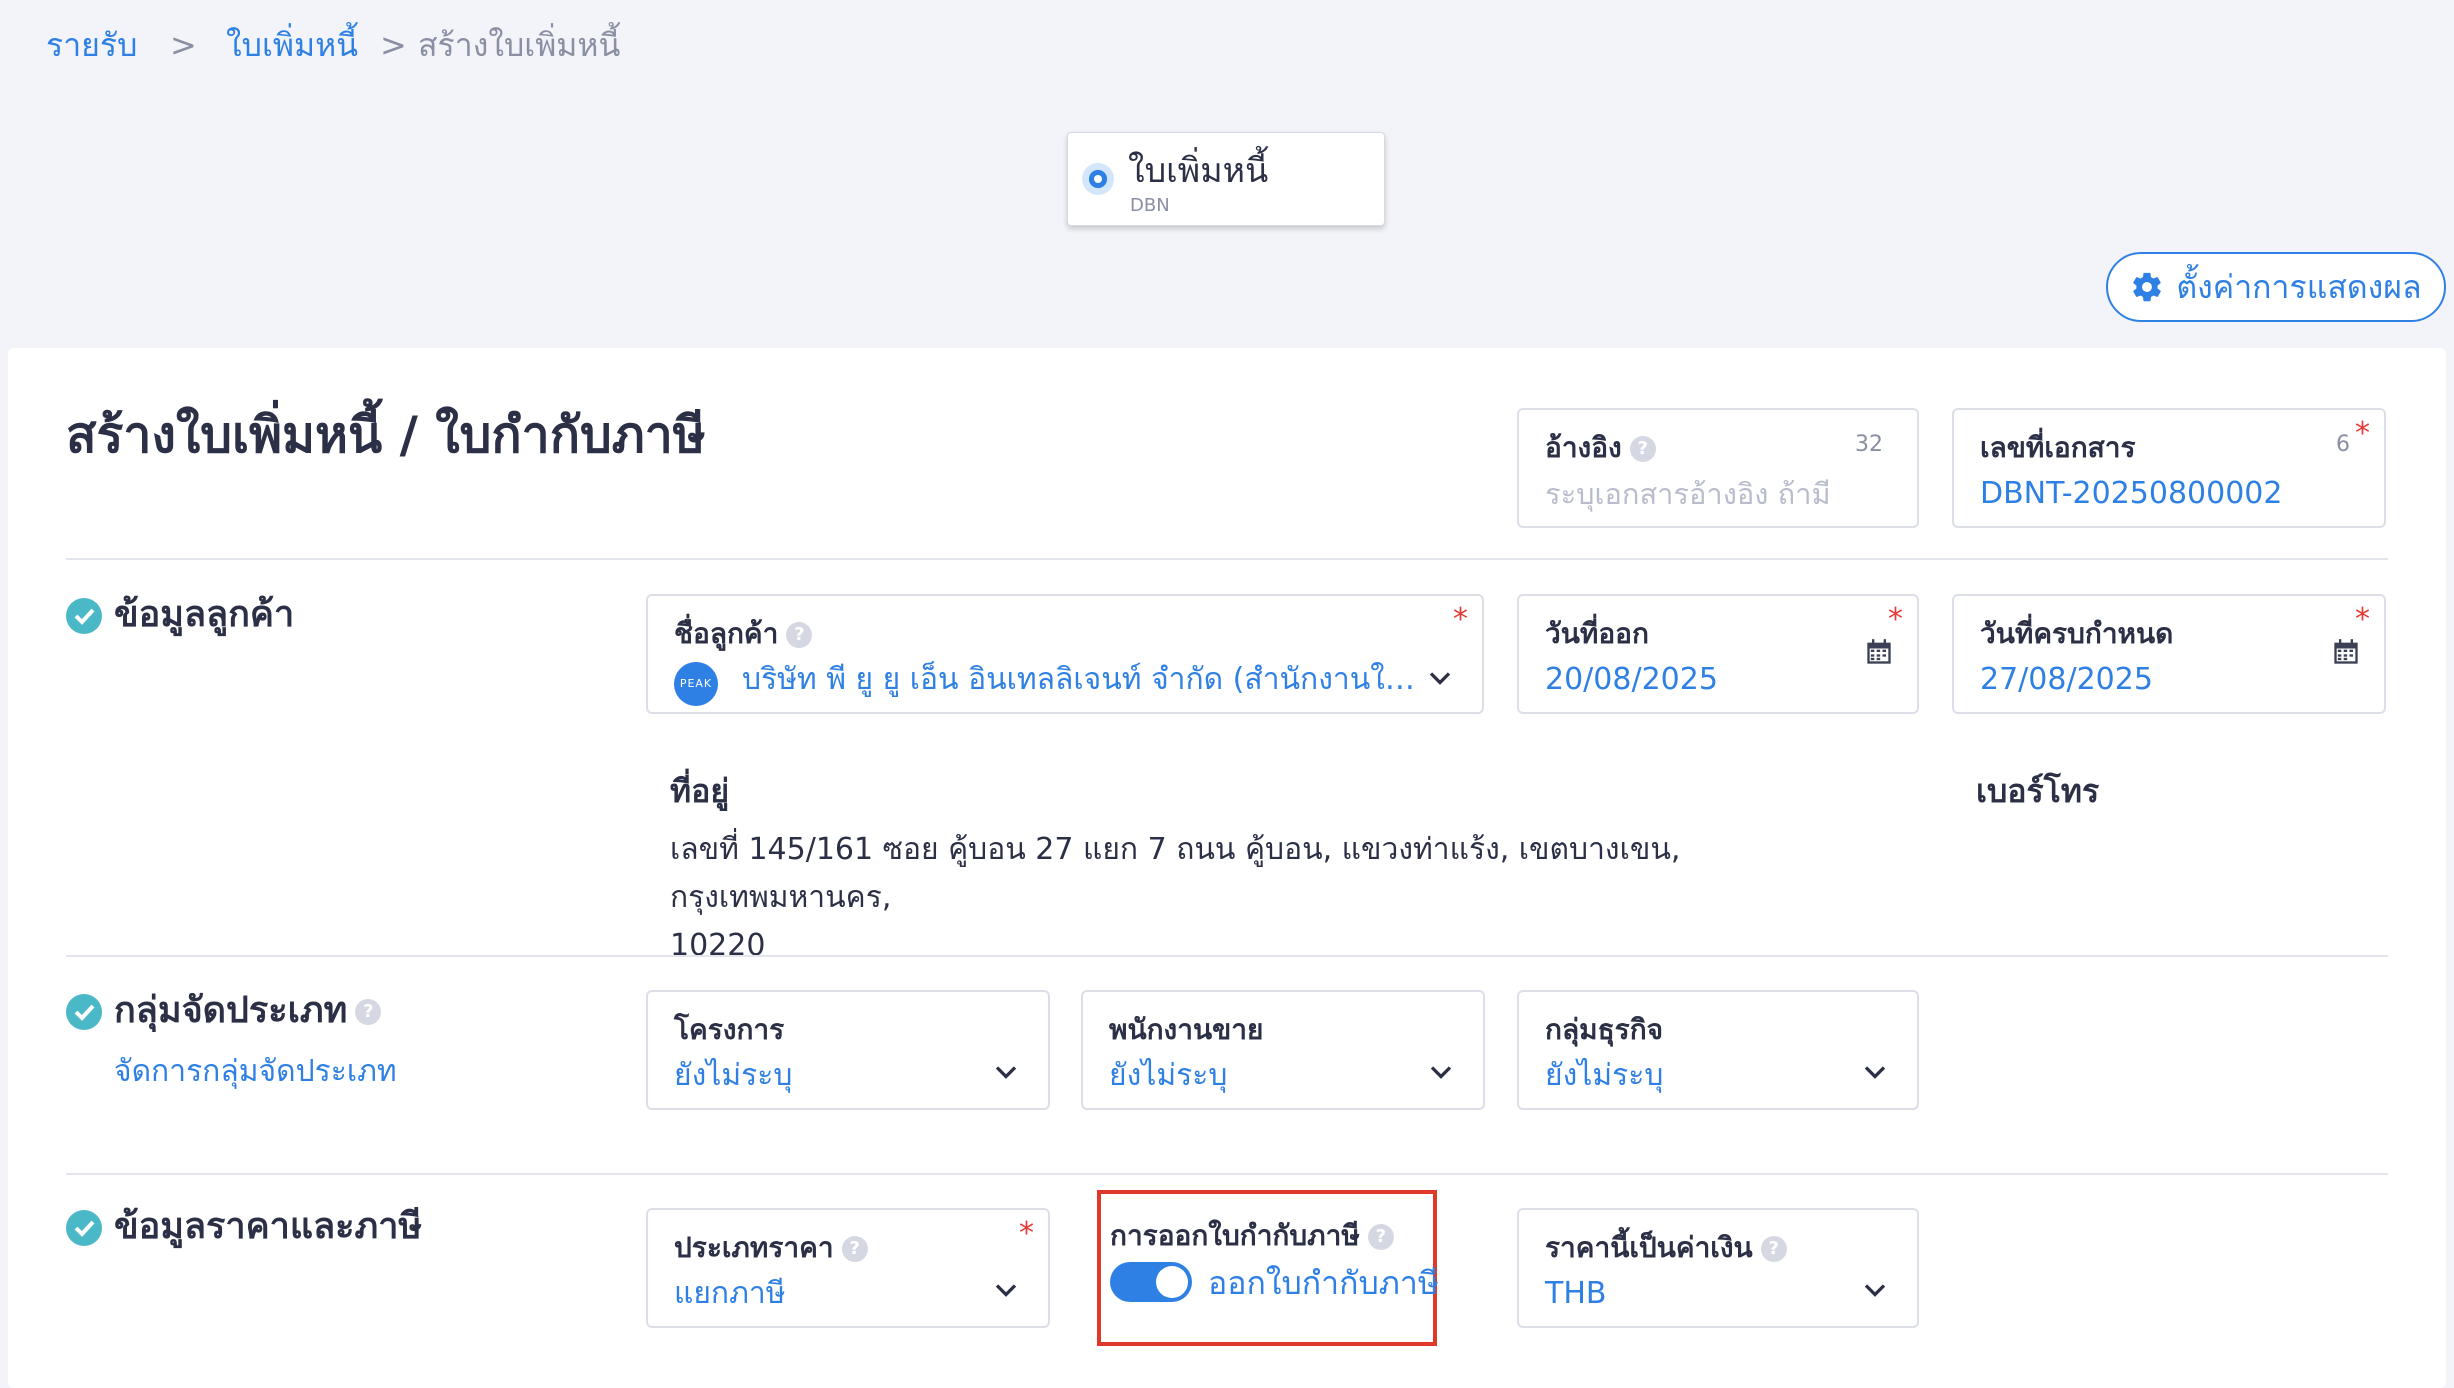  I want to click on due-date-input: 27/08/2025, so click(2066, 680).